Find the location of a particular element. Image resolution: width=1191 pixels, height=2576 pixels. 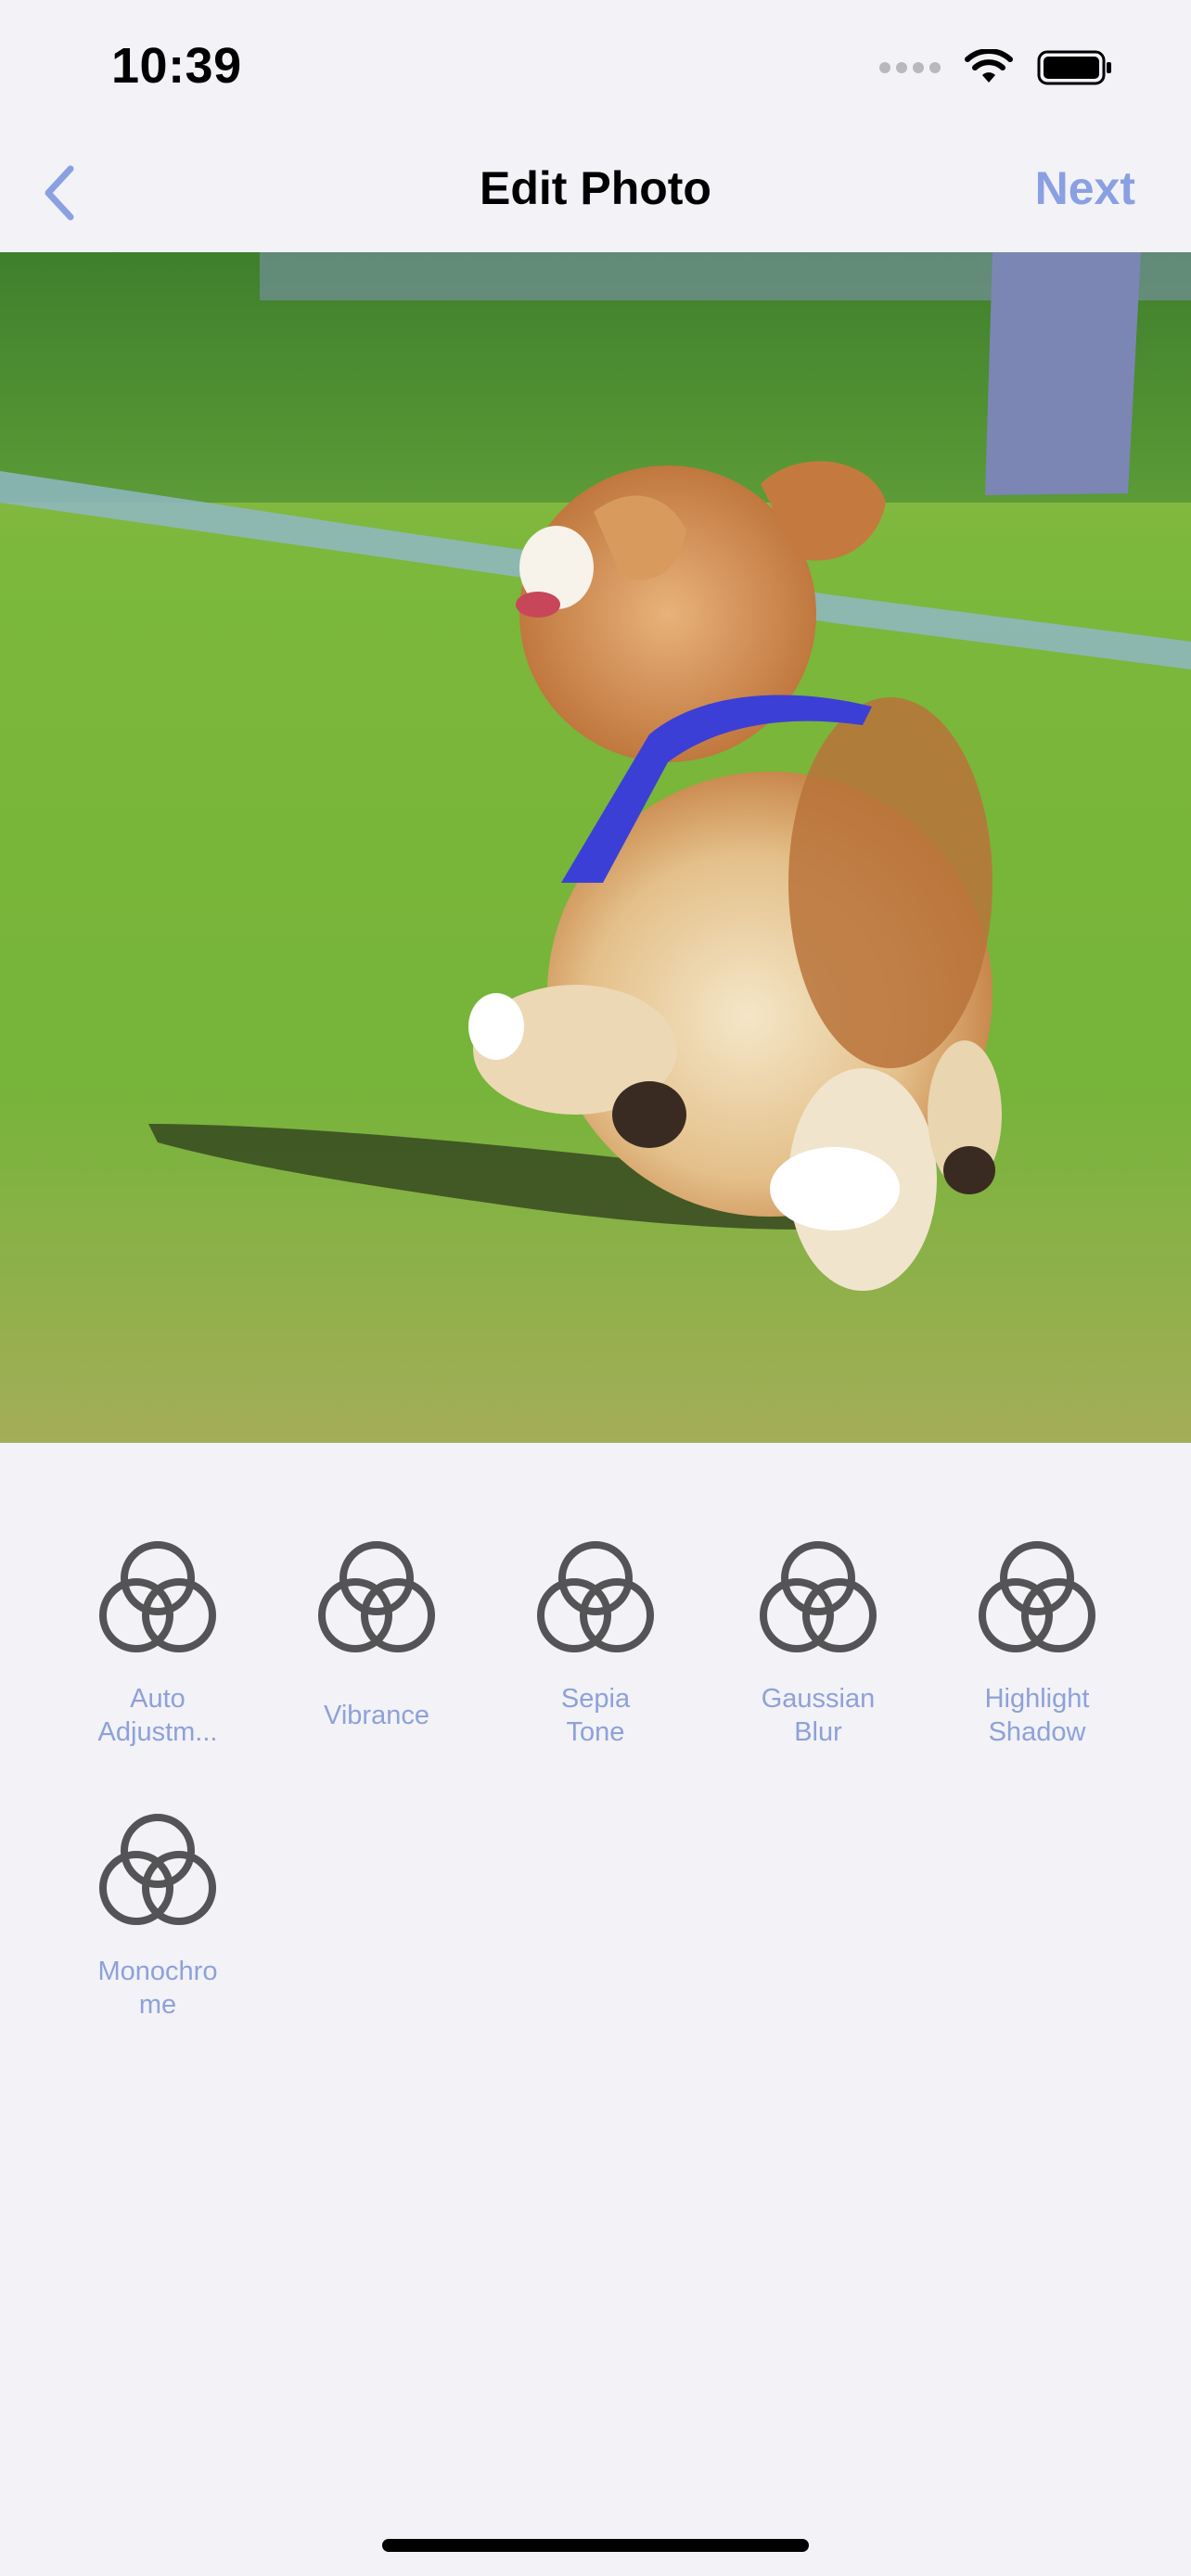

filter-sepia-tone: Sepia Tone is located at coordinates (595, 1639).